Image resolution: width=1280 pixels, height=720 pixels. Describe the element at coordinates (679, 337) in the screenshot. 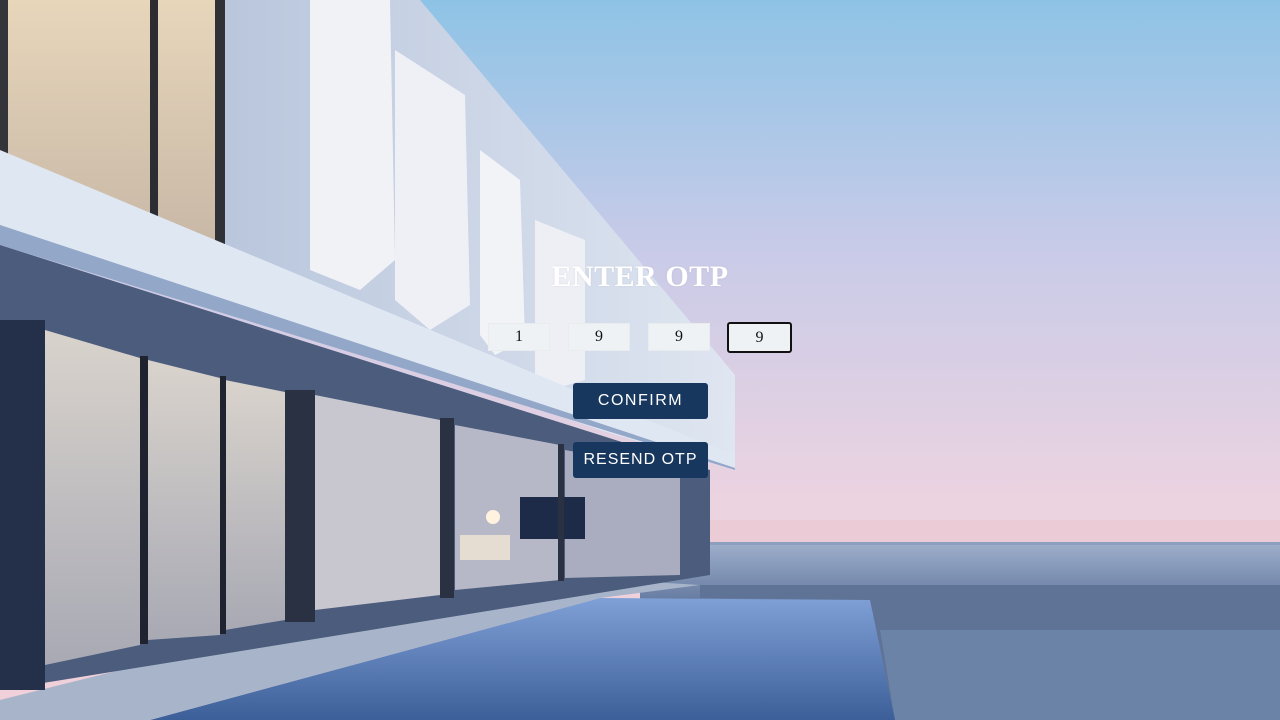

I see `otp-digit-3-input` at that location.